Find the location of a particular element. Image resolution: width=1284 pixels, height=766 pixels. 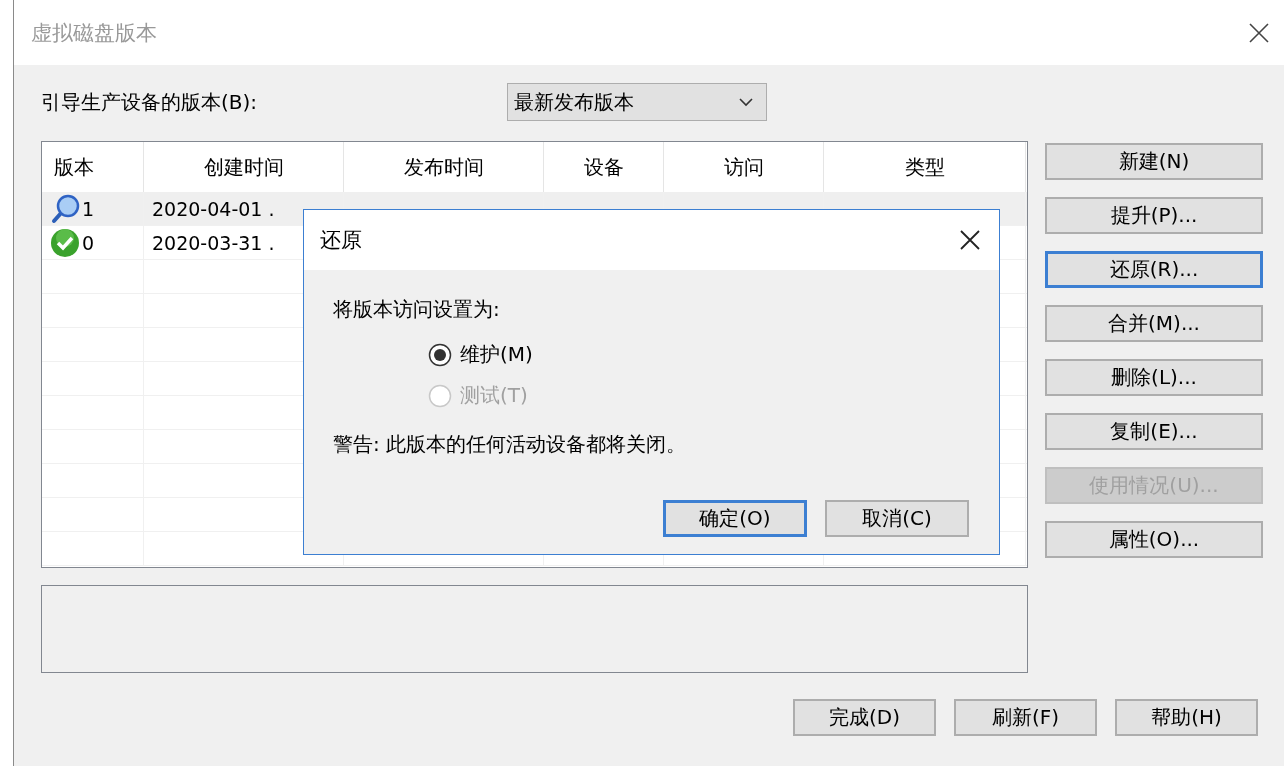

table-cell: 2020-03-31 . is located at coordinates (213, 242).